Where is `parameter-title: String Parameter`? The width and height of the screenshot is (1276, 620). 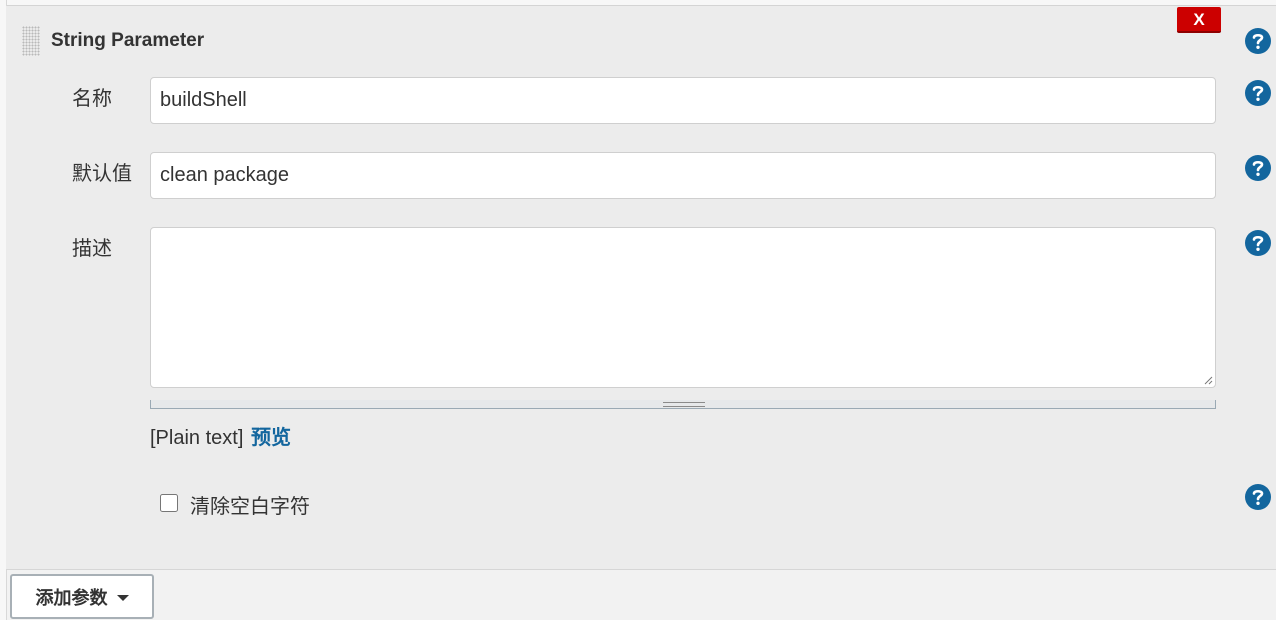 parameter-title: String Parameter is located at coordinates (128, 40).